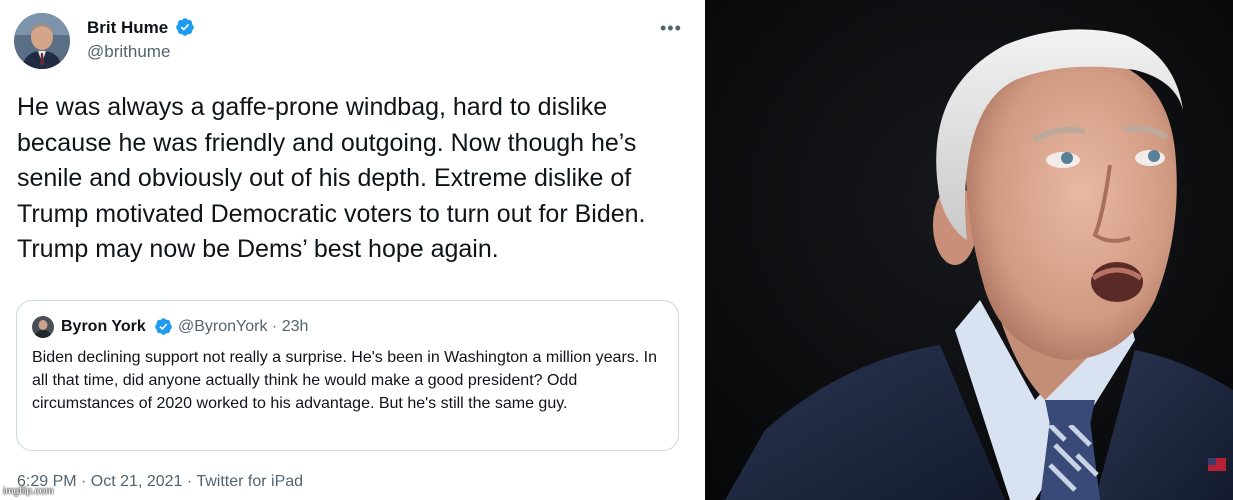 The height and width of the screenshot is (500, 1233). I want to click on more-horizontal-icon: •••, so click(671, 28).